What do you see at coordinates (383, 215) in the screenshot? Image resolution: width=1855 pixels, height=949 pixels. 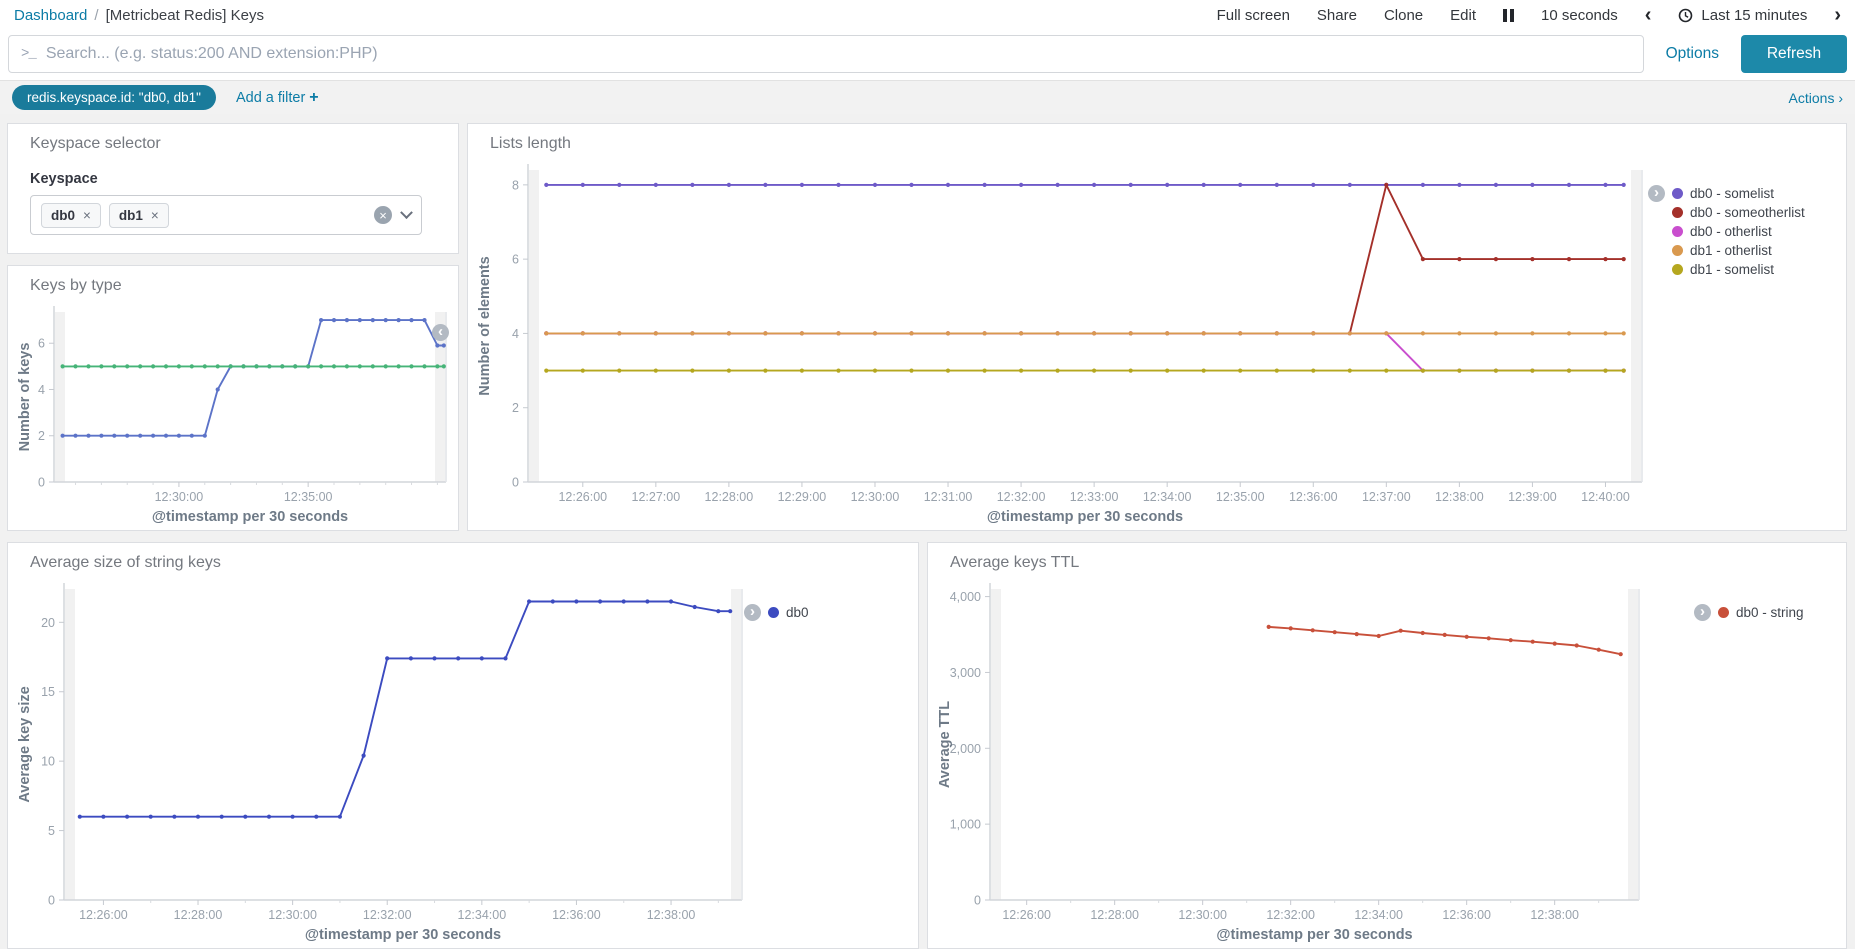 I see `circle-x-icon: ×` at bounding box center [383, 215].